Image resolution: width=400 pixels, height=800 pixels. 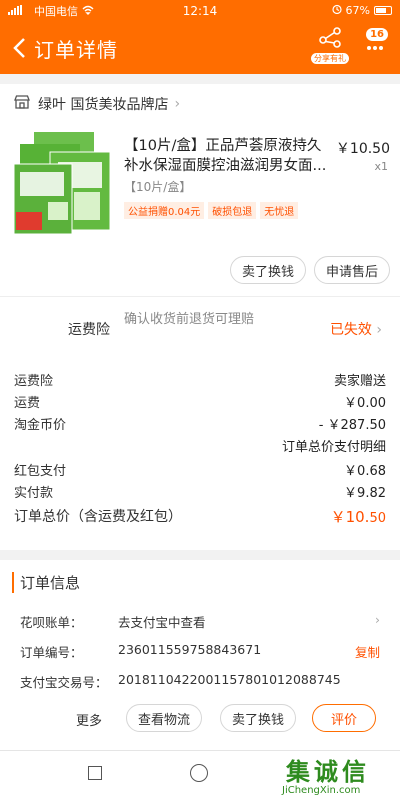 I want to click on top-bar: 中国电信 12:14 67% 订单详情 分享有礼 16, so click(x=200, y=37).